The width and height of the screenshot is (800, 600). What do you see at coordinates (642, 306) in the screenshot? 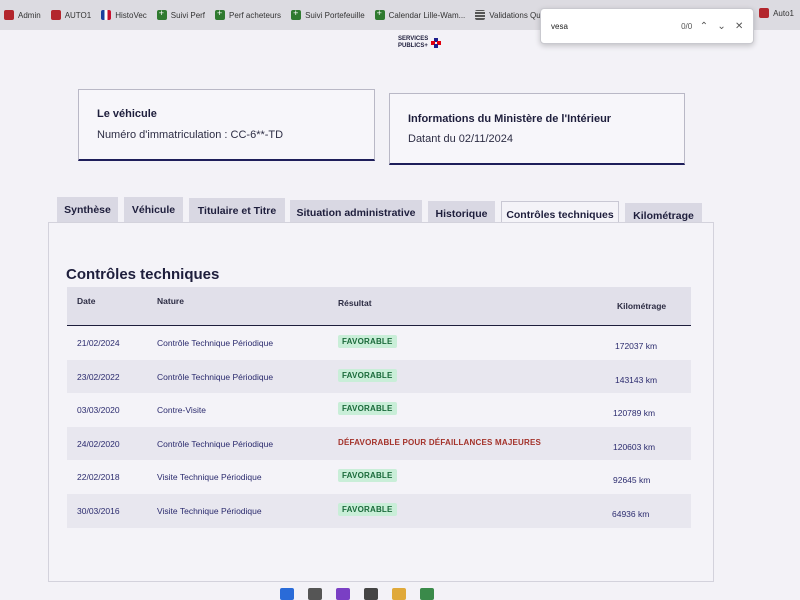
I see `header-mileage: Kilométrage` at bounding box center [642, 306].